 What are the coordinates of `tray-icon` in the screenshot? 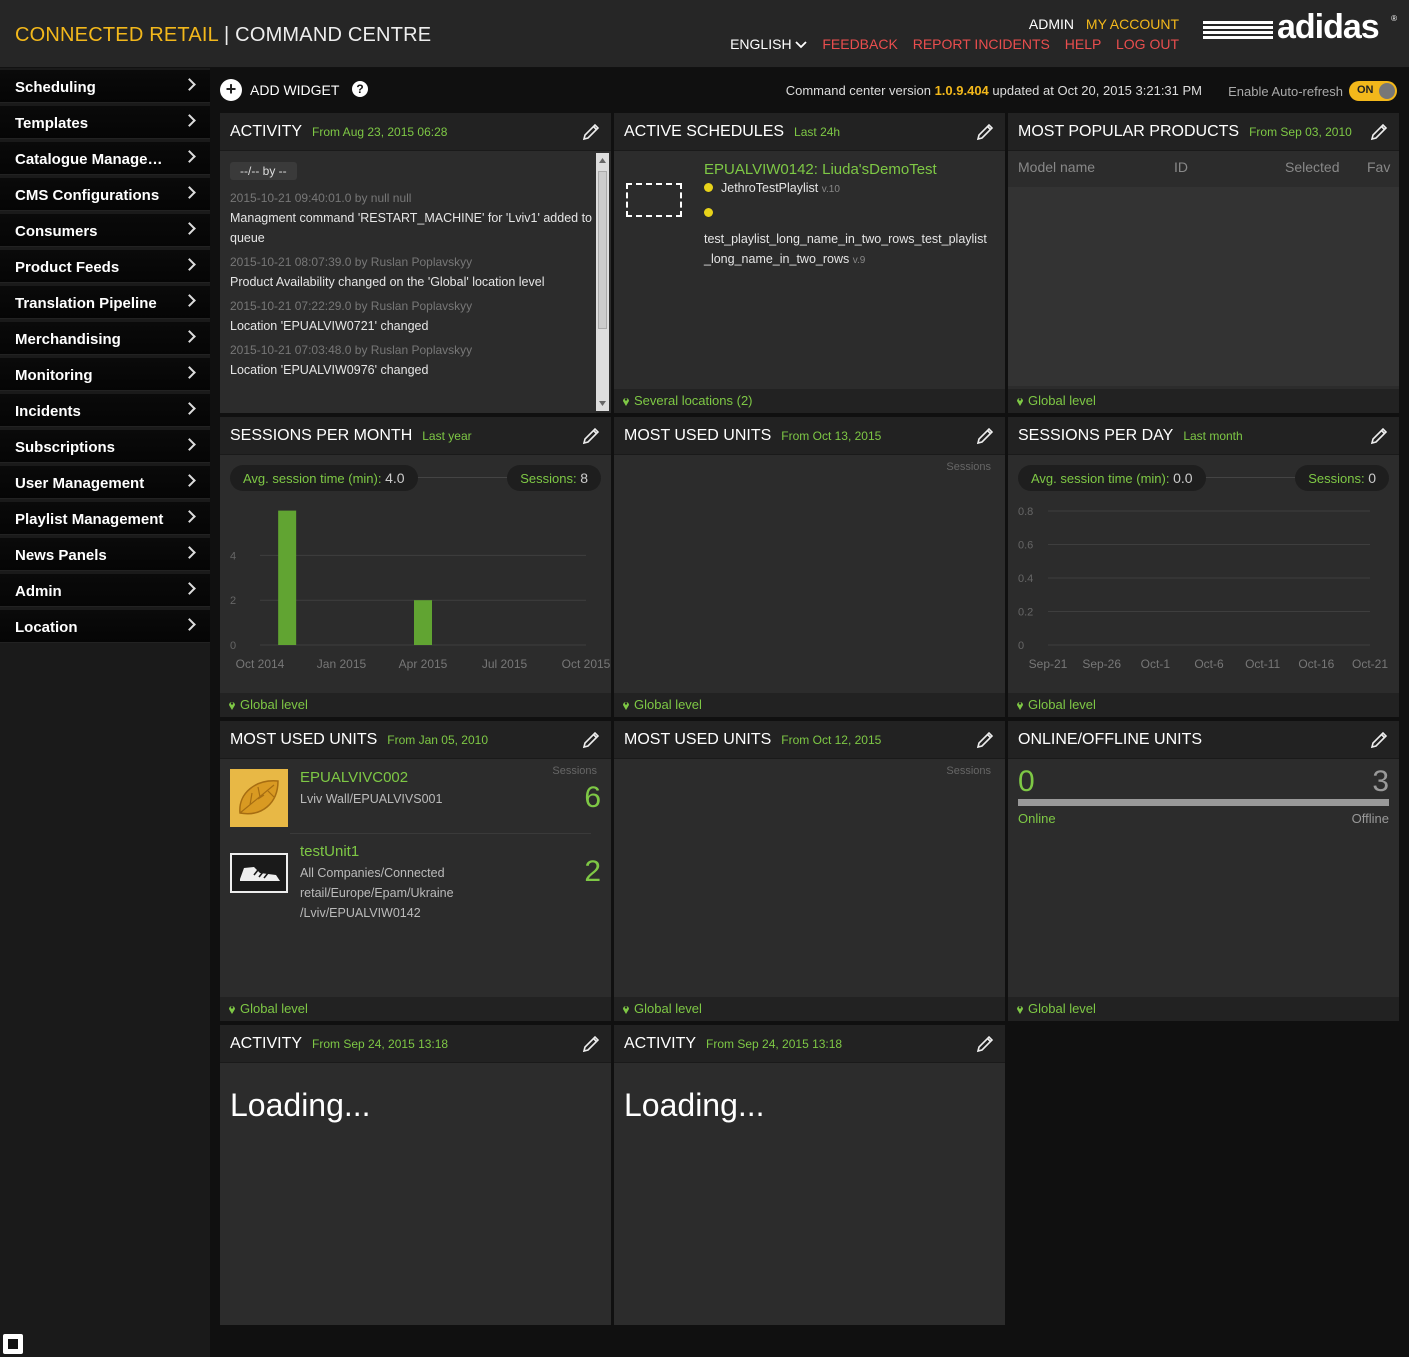 It's located at (13, 1344).